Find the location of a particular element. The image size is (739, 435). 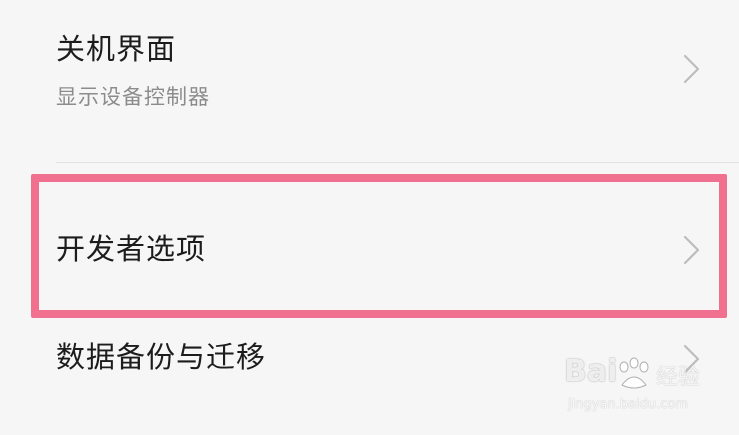

divider is located at coordinates (397, 162).